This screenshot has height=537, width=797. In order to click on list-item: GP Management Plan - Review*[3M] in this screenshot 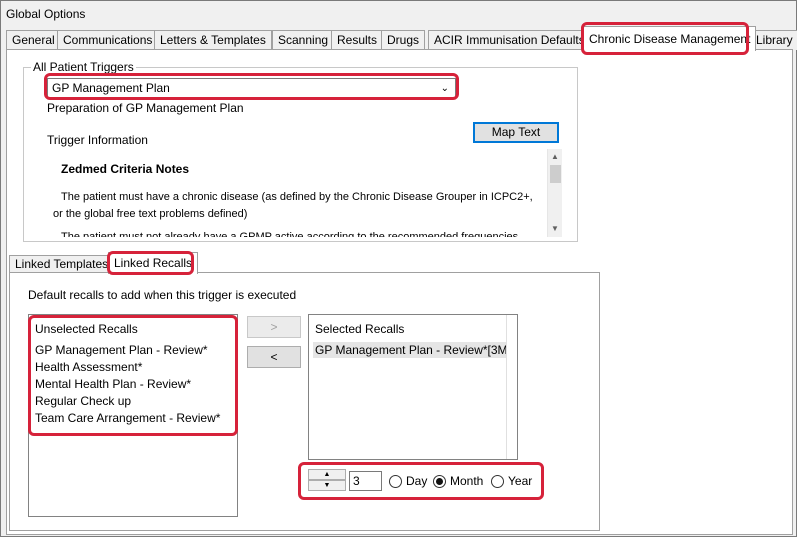, I will do `click(413, 350)`.